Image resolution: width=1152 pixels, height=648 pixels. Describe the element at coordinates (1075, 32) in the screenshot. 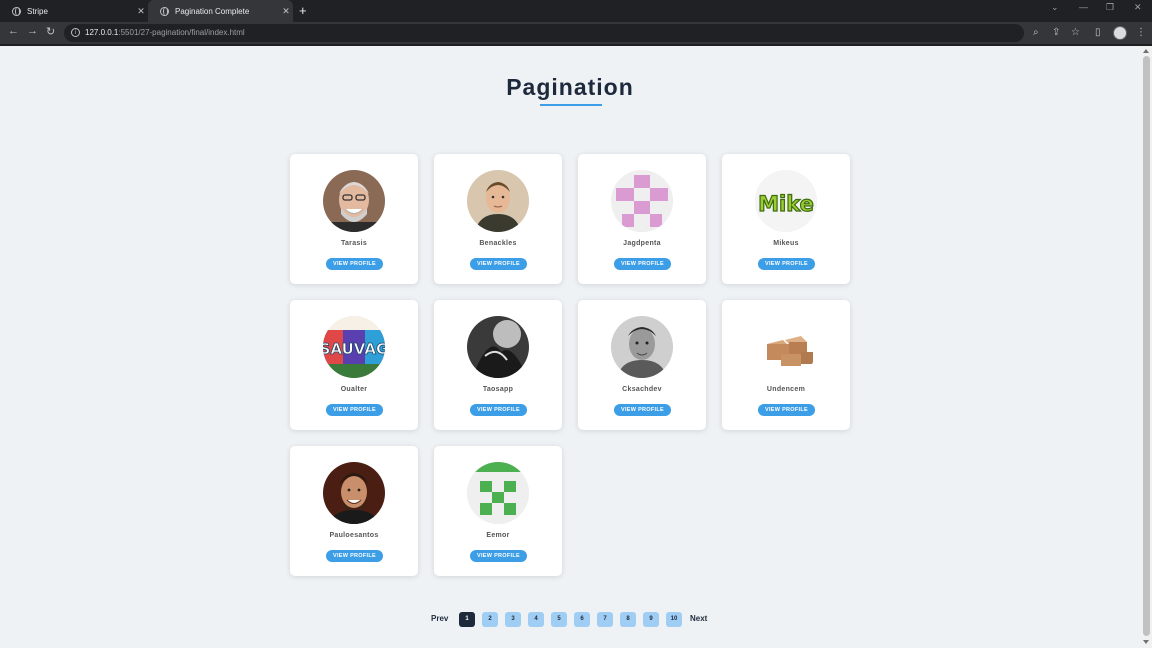

I see `bookmark-star-icon: ☆` at that location.